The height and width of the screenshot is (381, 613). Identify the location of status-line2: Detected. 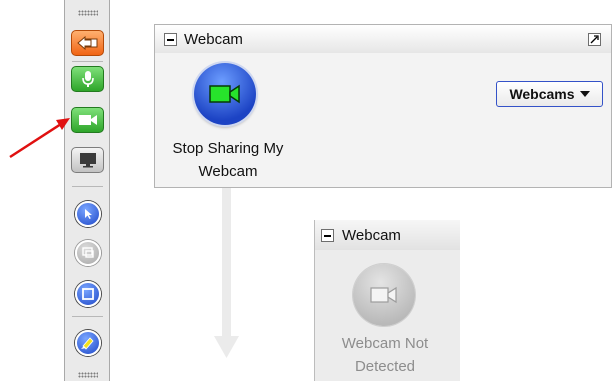
(385, 366).